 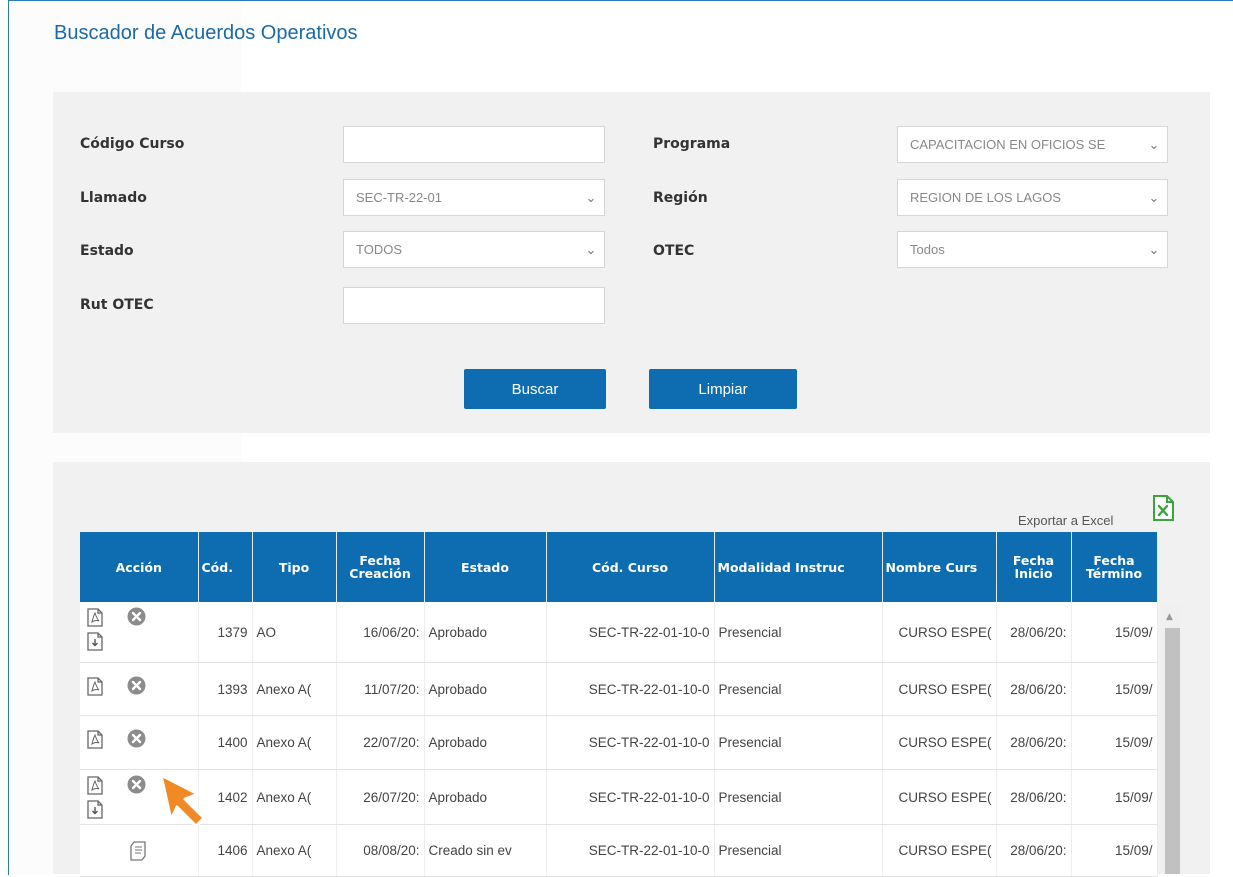 I want to click on estado-cell: Creado sin ev, so click(x=485, y=850).